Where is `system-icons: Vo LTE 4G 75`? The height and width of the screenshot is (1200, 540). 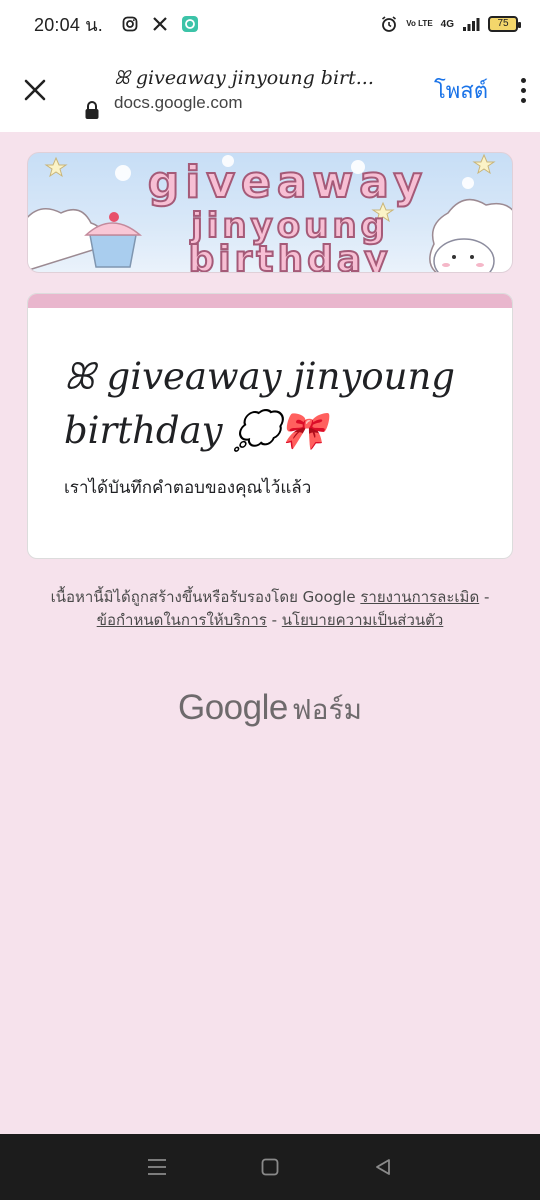 system-icons: Vo LTE 4G 75 is located at coordinates (450, 24).